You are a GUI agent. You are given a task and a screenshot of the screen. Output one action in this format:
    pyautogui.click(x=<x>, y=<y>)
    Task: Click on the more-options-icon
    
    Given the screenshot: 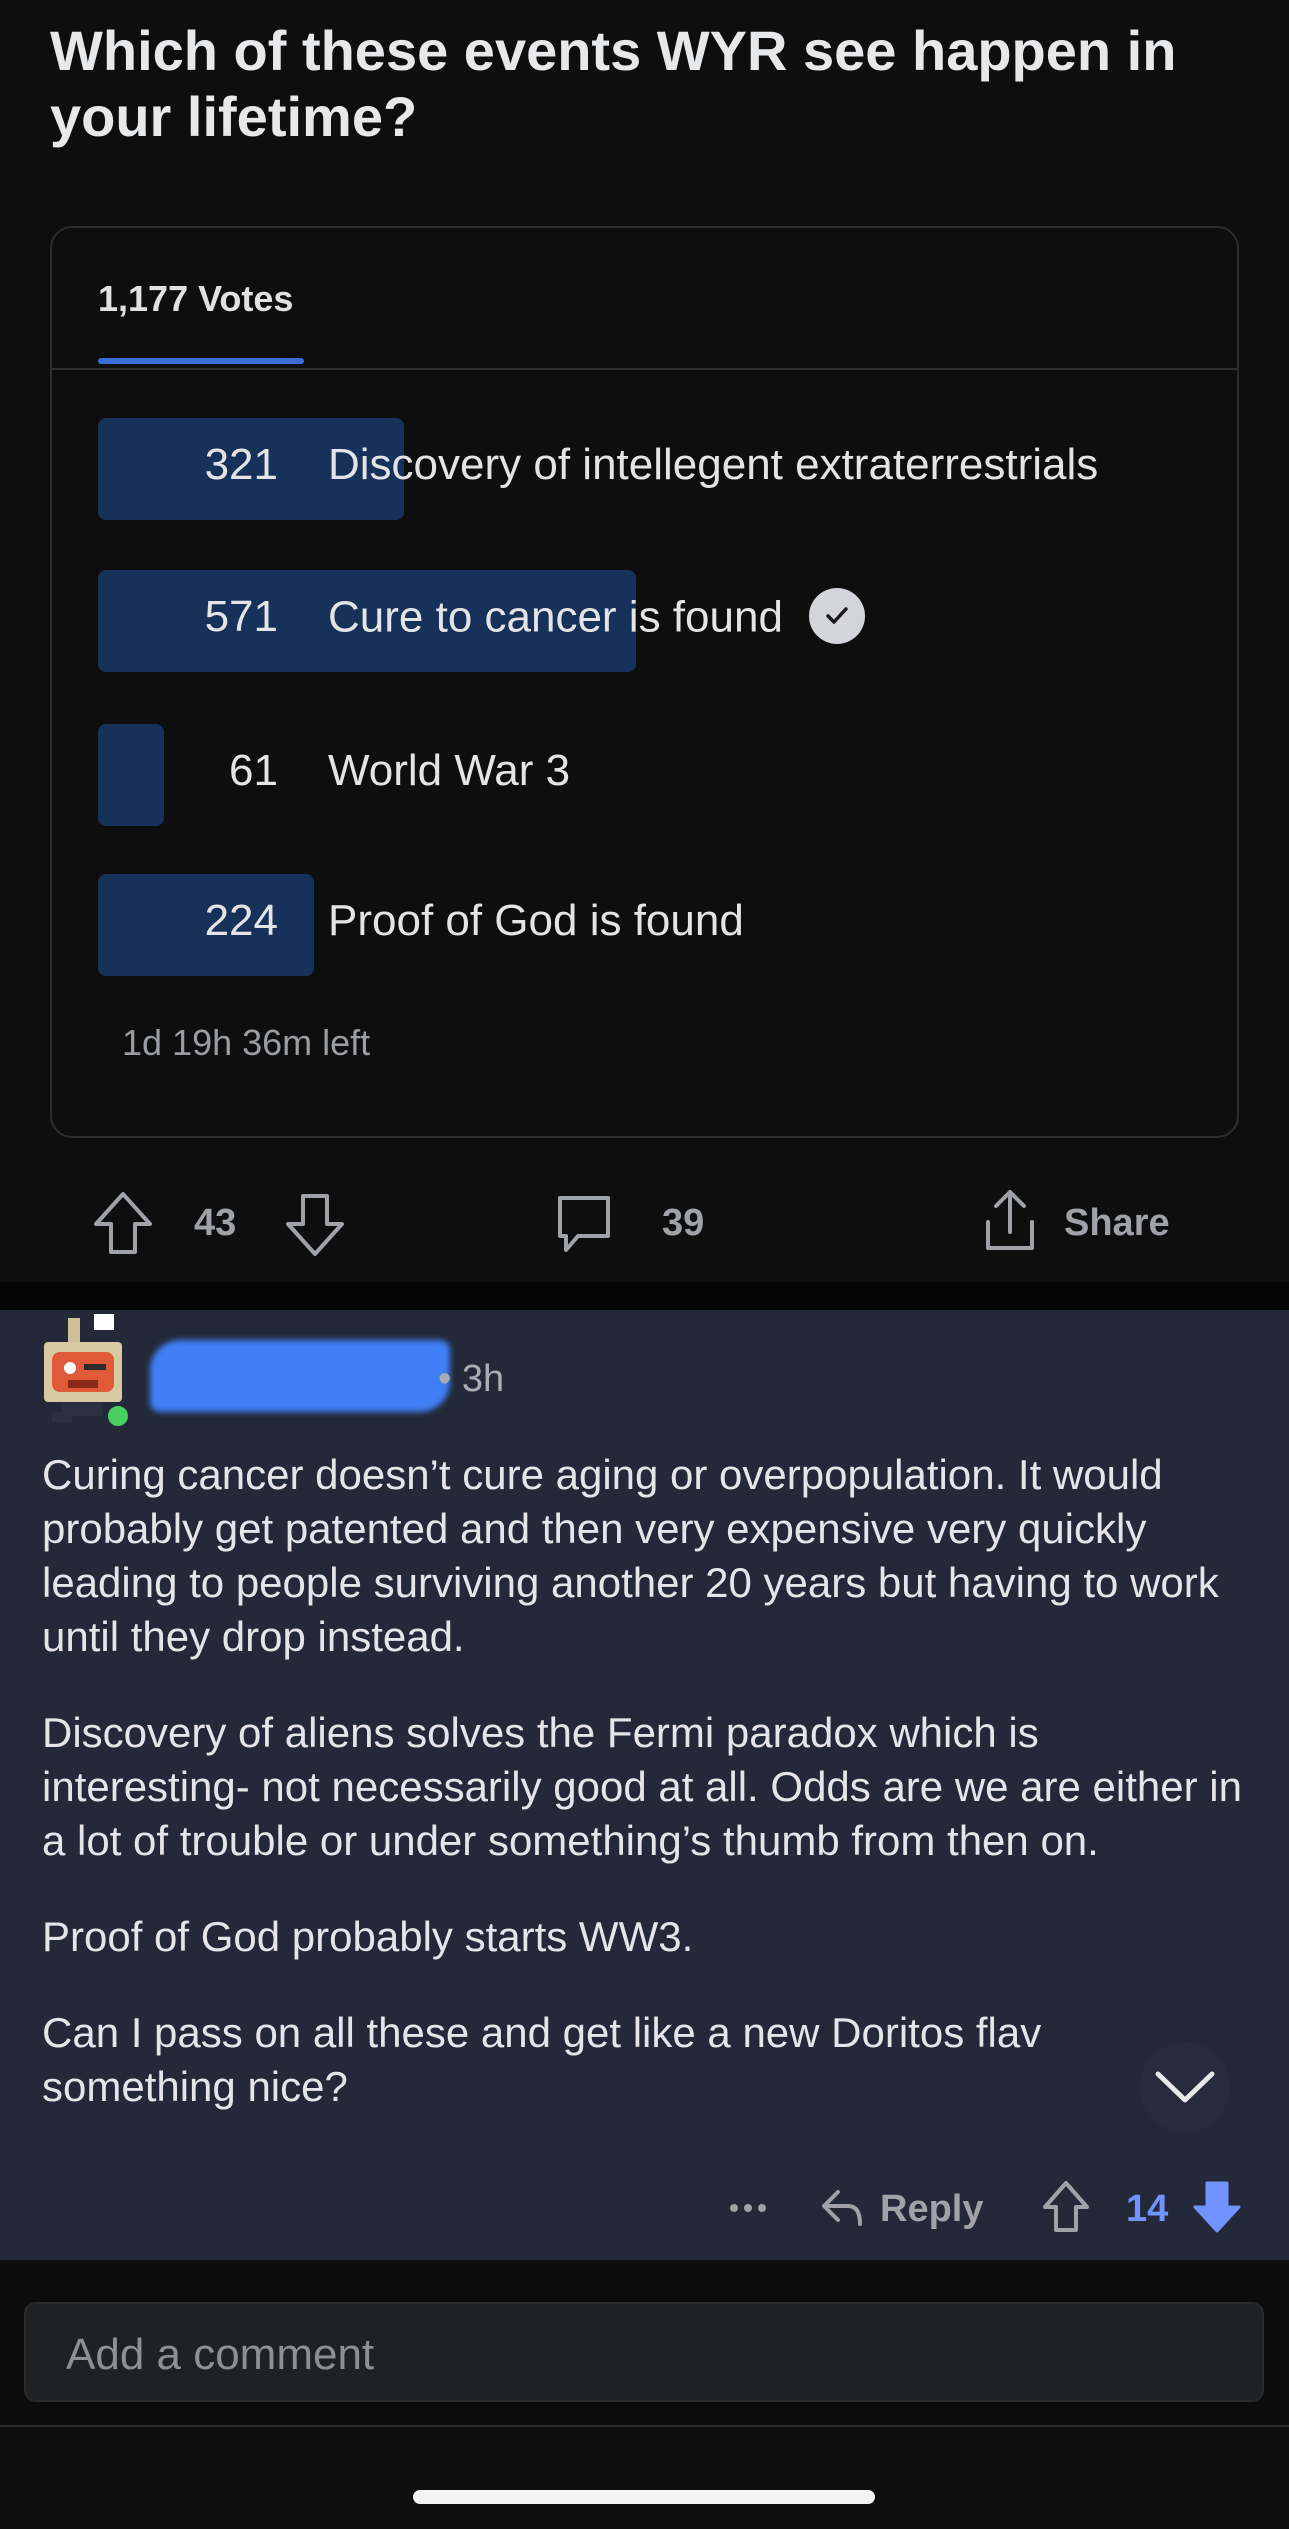 What is the action you would take?
    pyautogui.click(x=748, y=2208)
    